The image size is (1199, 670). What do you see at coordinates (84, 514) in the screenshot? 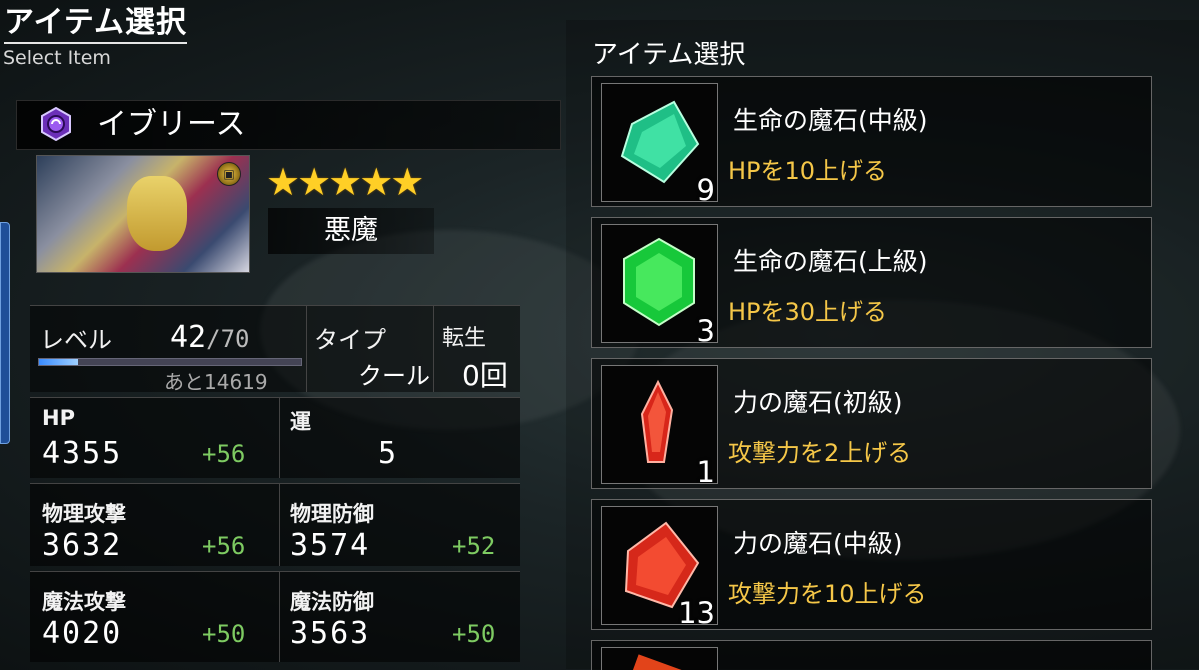
I see `phys-atk-label: 物理攻撃` at bounding box center [84, 514].